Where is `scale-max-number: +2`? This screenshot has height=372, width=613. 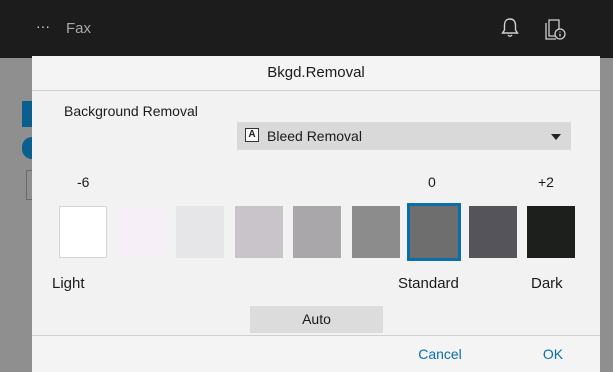 scale-max-number: +2 is located at coordinates (546, 182).